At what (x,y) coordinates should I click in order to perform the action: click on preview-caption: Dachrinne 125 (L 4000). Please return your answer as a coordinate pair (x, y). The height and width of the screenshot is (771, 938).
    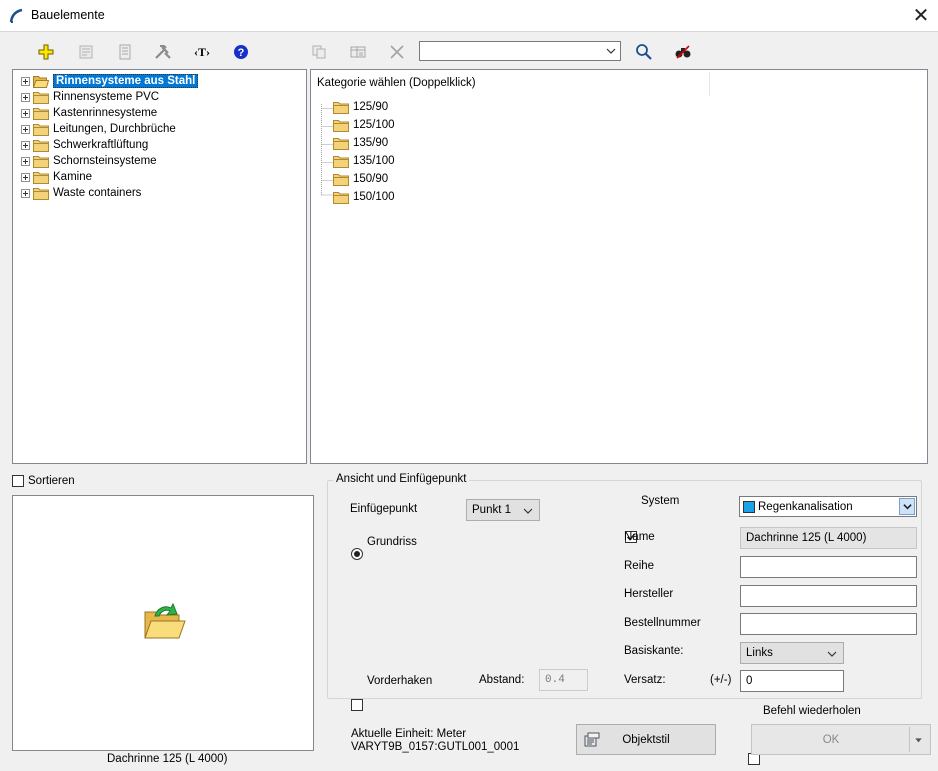
    Looking at the image, I should click on (167, 759).